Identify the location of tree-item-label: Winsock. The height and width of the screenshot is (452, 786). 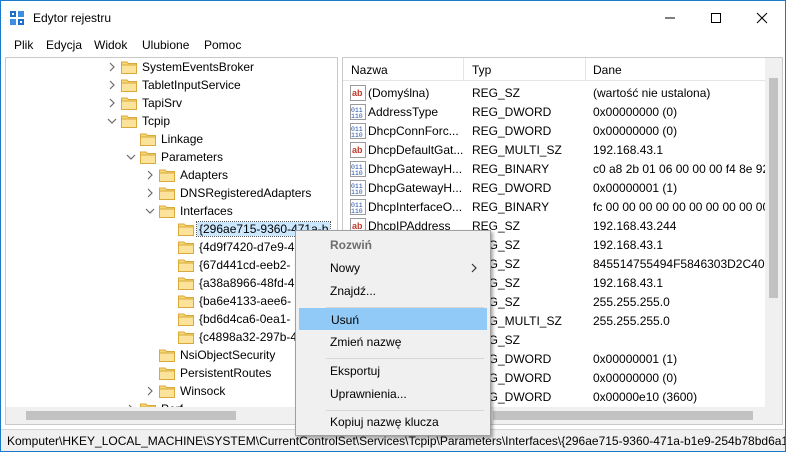
(203, 391).